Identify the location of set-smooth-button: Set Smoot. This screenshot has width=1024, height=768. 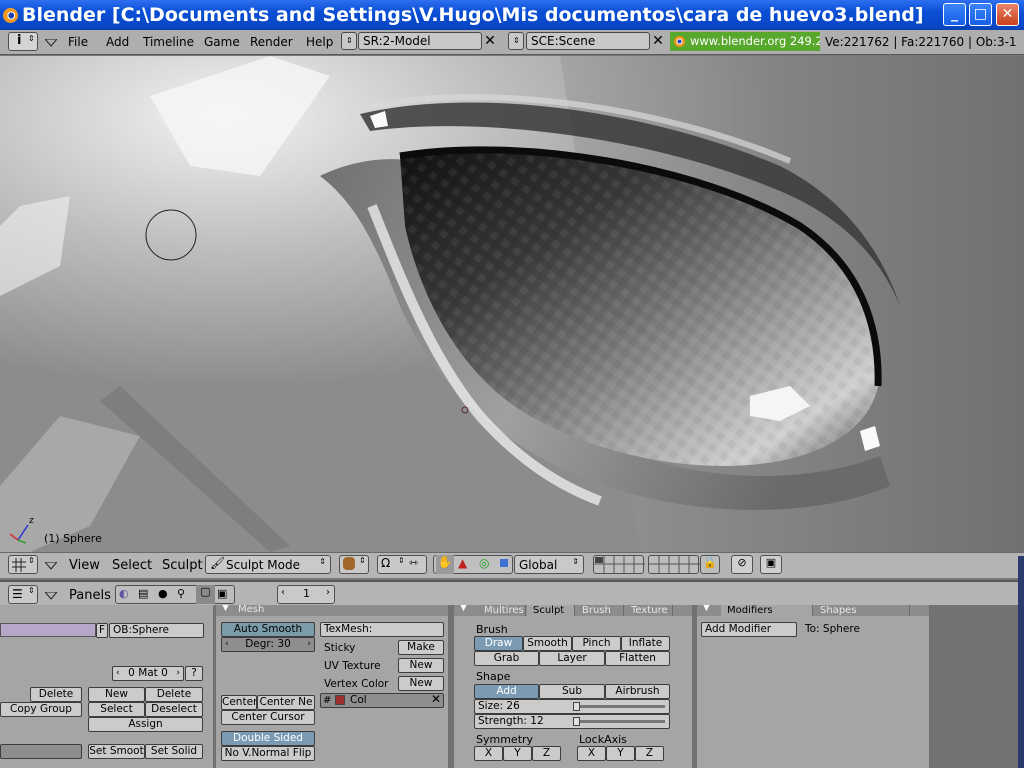
(116, 751).